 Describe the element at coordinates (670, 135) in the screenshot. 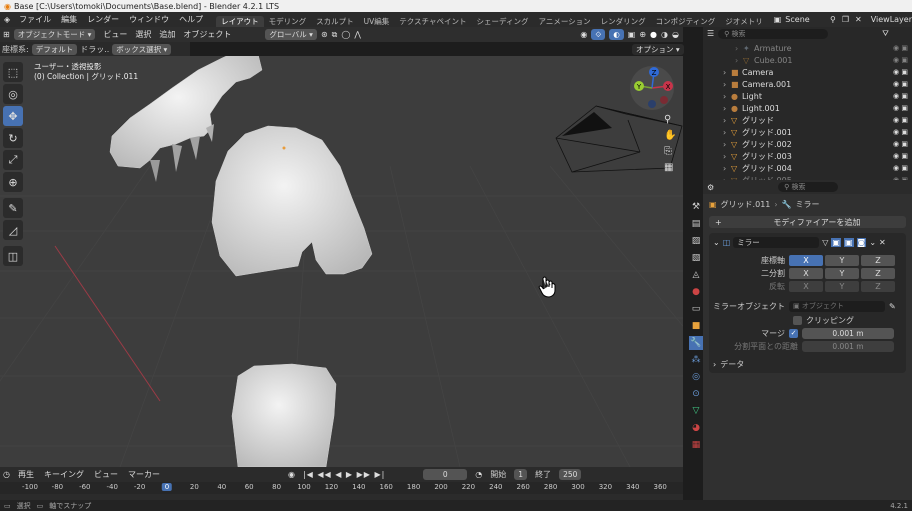

I see `pan-hand-icon: ✋` at that location.